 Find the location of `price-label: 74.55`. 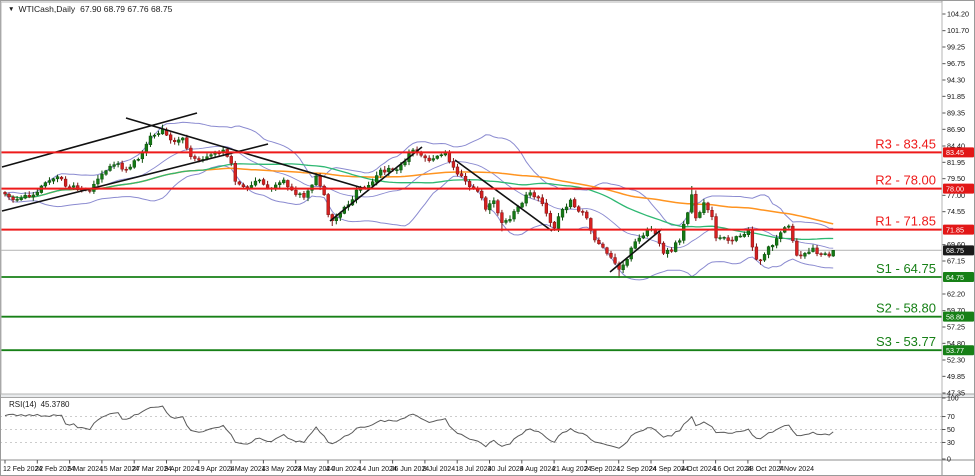

price-label: 74.55 is located at coordinates (956, 211).